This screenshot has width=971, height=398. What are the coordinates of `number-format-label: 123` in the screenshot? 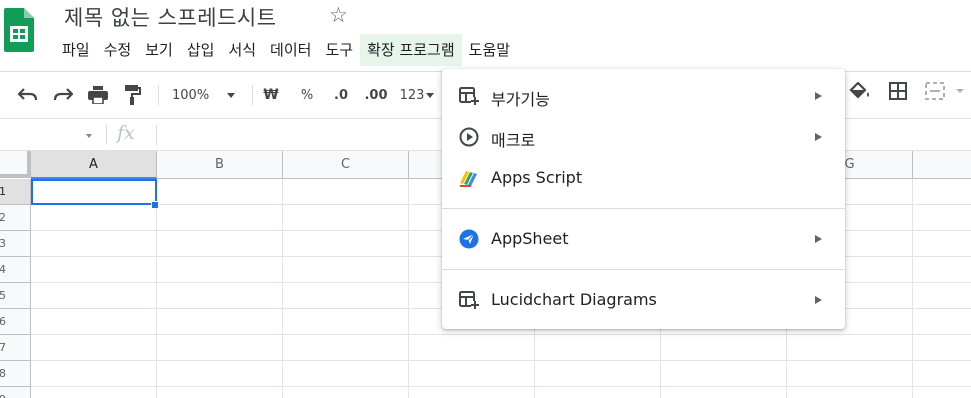 It's located at (412, 95).